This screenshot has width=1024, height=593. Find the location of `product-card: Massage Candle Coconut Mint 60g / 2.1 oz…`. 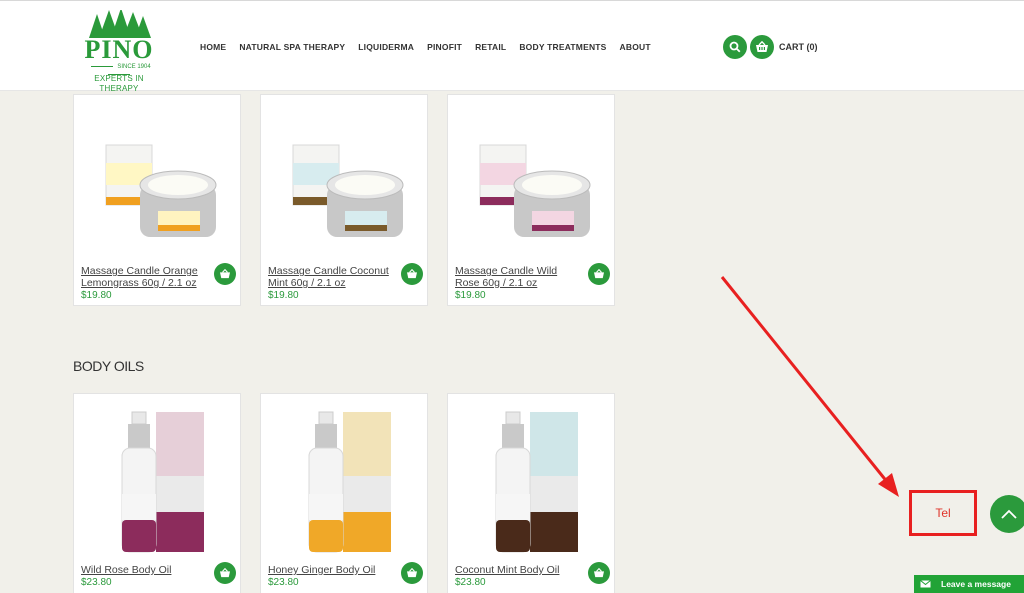

product-card: Massage Candle Coconut Mint 60g / 2.1 oz… is located at coordinates (344, 200).